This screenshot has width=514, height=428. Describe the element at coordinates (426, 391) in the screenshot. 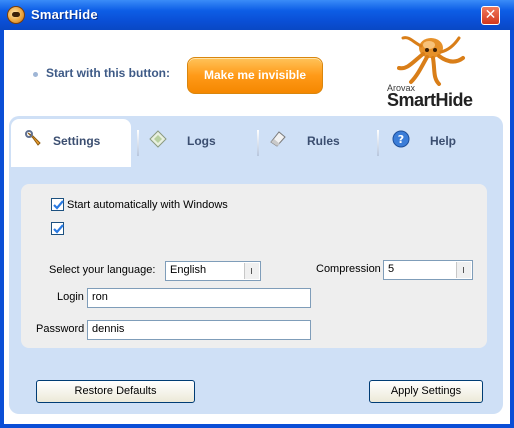

I see `apply-settings-button: Apply Settings` at that location.